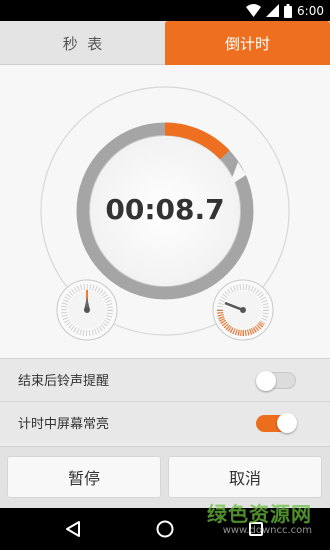  I want to click on cancel-button: 取消, so click(245, 477).